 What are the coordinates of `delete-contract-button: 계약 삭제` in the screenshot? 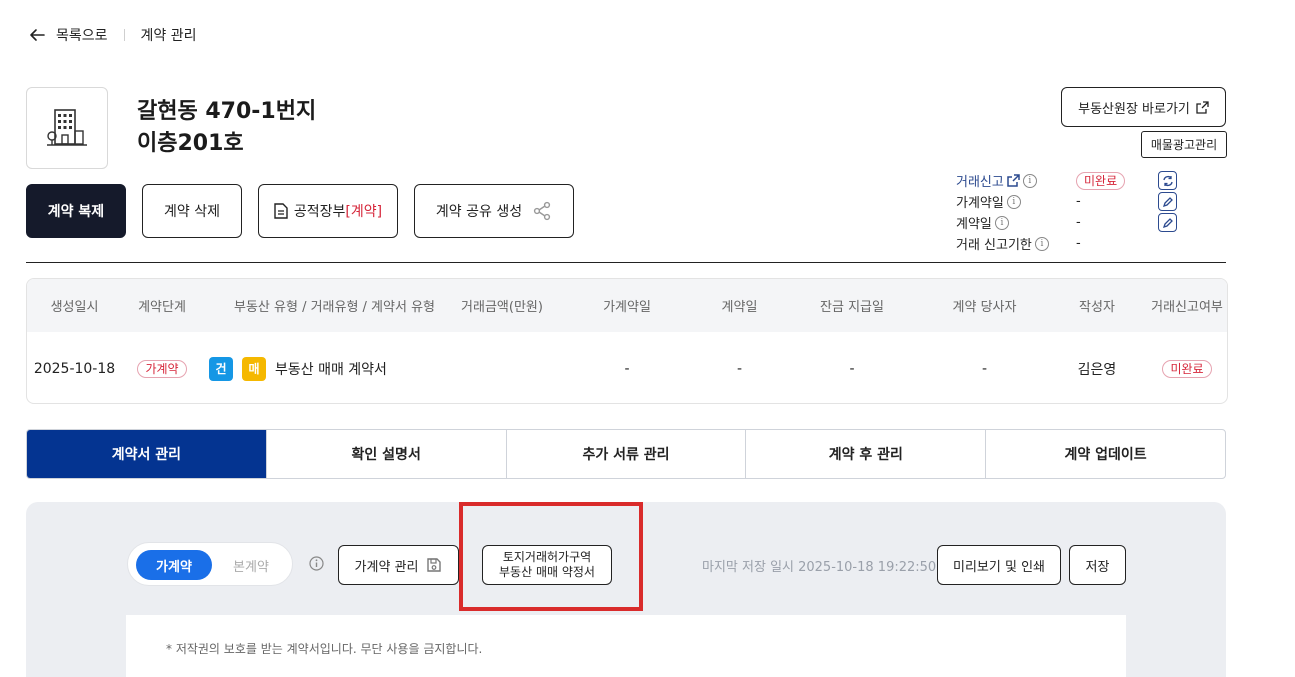 It's located at (192, 211).